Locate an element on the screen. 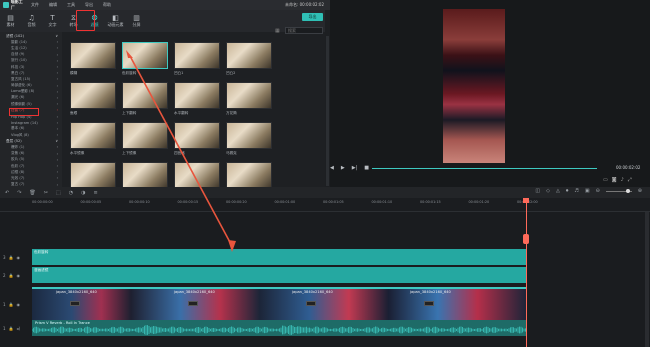  timeline-scrollbar is located at coordinates (647, 279).